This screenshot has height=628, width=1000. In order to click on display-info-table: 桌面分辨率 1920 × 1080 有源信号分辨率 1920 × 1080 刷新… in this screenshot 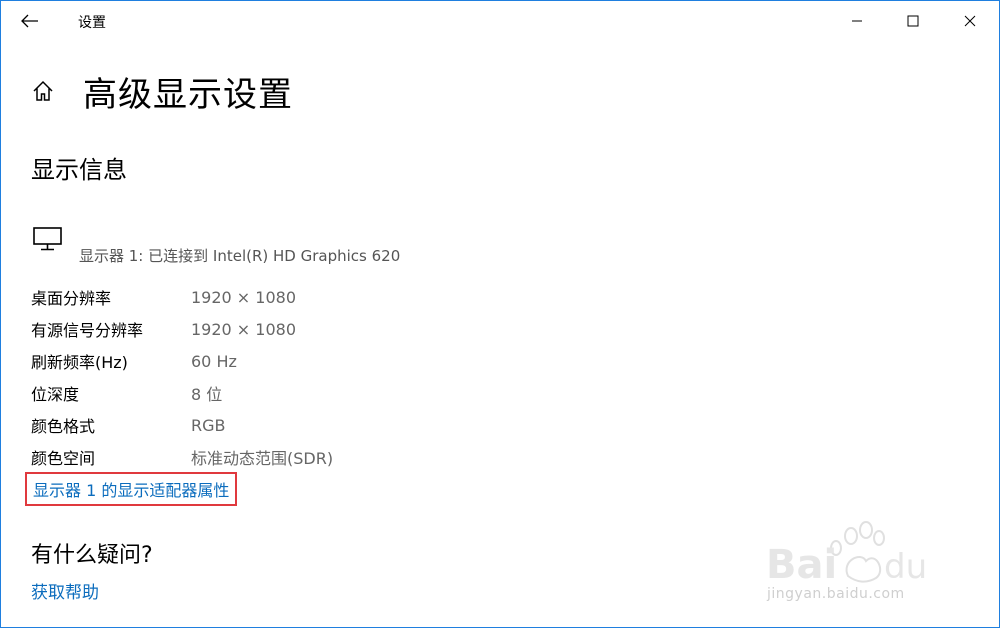, I will do `click(182, 377)`.